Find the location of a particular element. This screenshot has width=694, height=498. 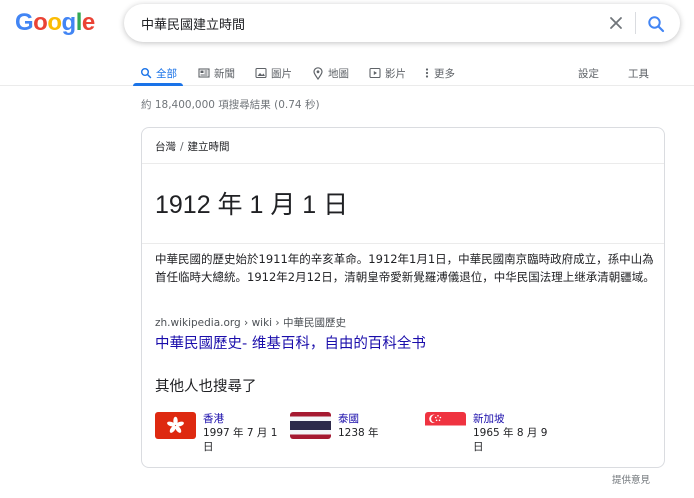

entity-name: 香港 is located at coordinates (241, 419).